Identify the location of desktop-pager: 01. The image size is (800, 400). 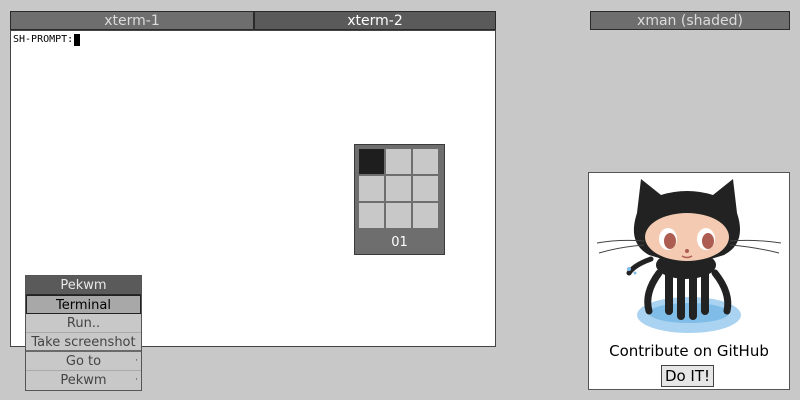
(399, 199).